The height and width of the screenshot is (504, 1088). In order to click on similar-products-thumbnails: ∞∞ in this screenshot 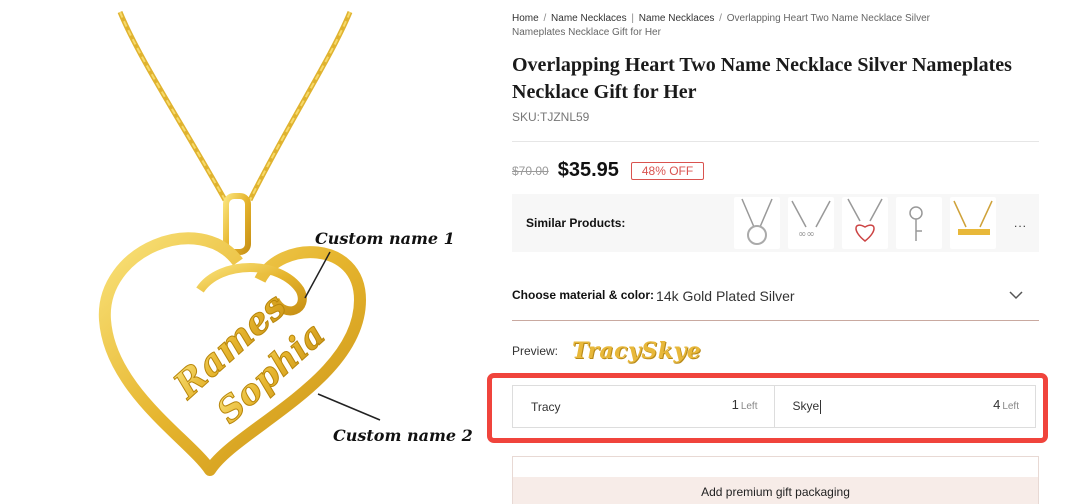, I will do `click(869, 223)`.